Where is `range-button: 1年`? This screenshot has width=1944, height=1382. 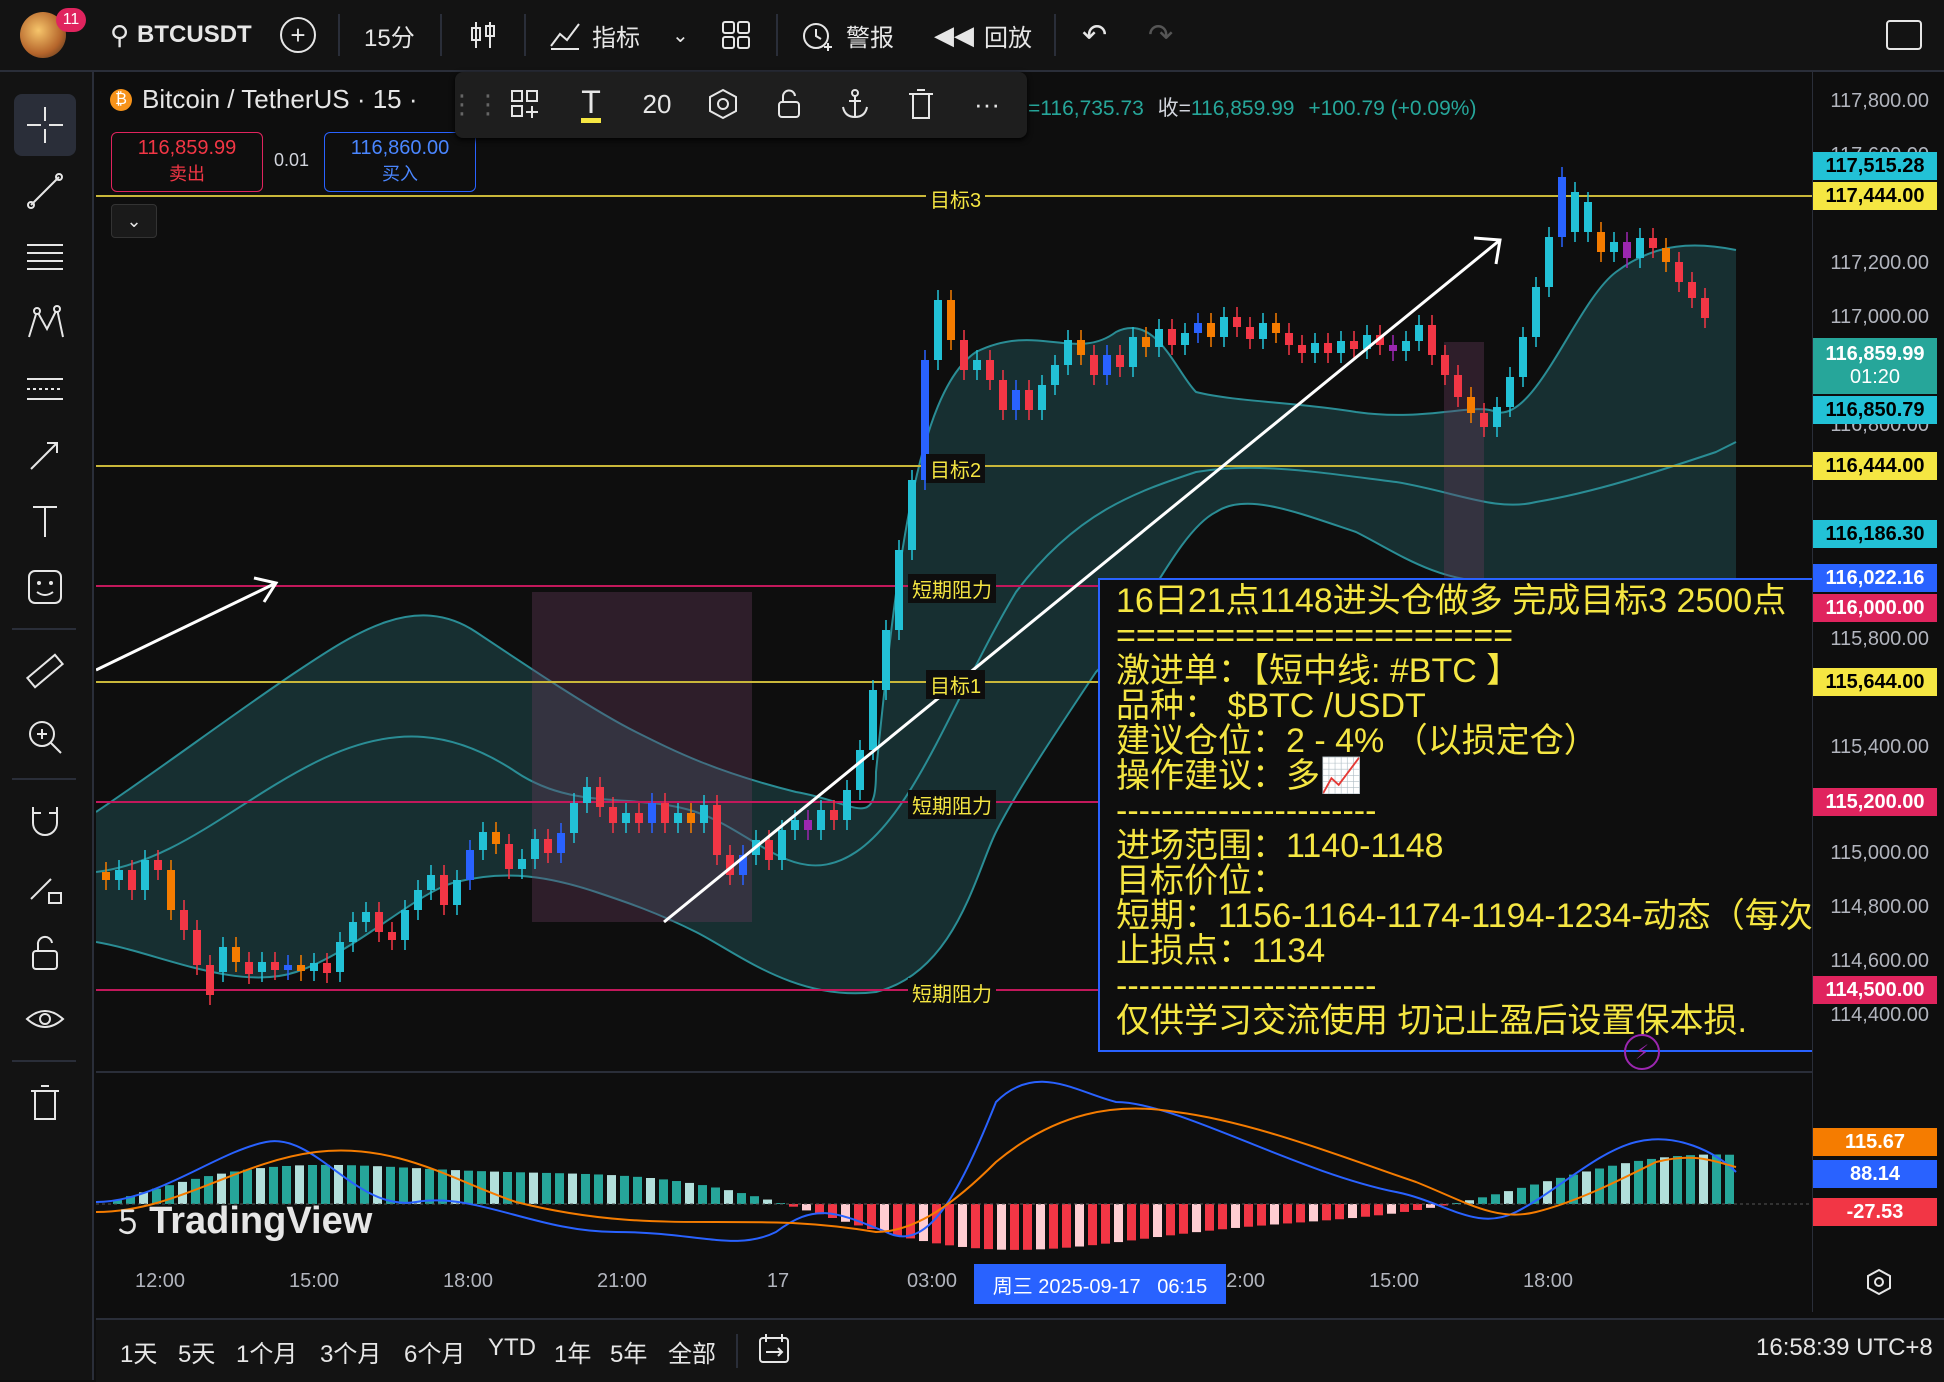 range-button: 1年 is located at coordinates (572, 1351).